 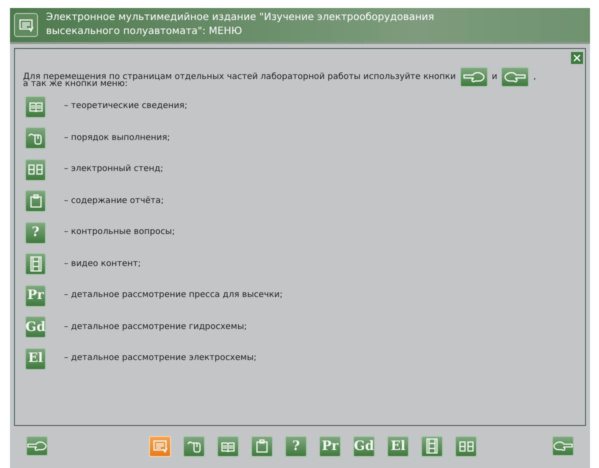 What do you see at coordinates (495, 77) in the screenshot?
I see `instruction-text: и` at bounding box center [495, 77].